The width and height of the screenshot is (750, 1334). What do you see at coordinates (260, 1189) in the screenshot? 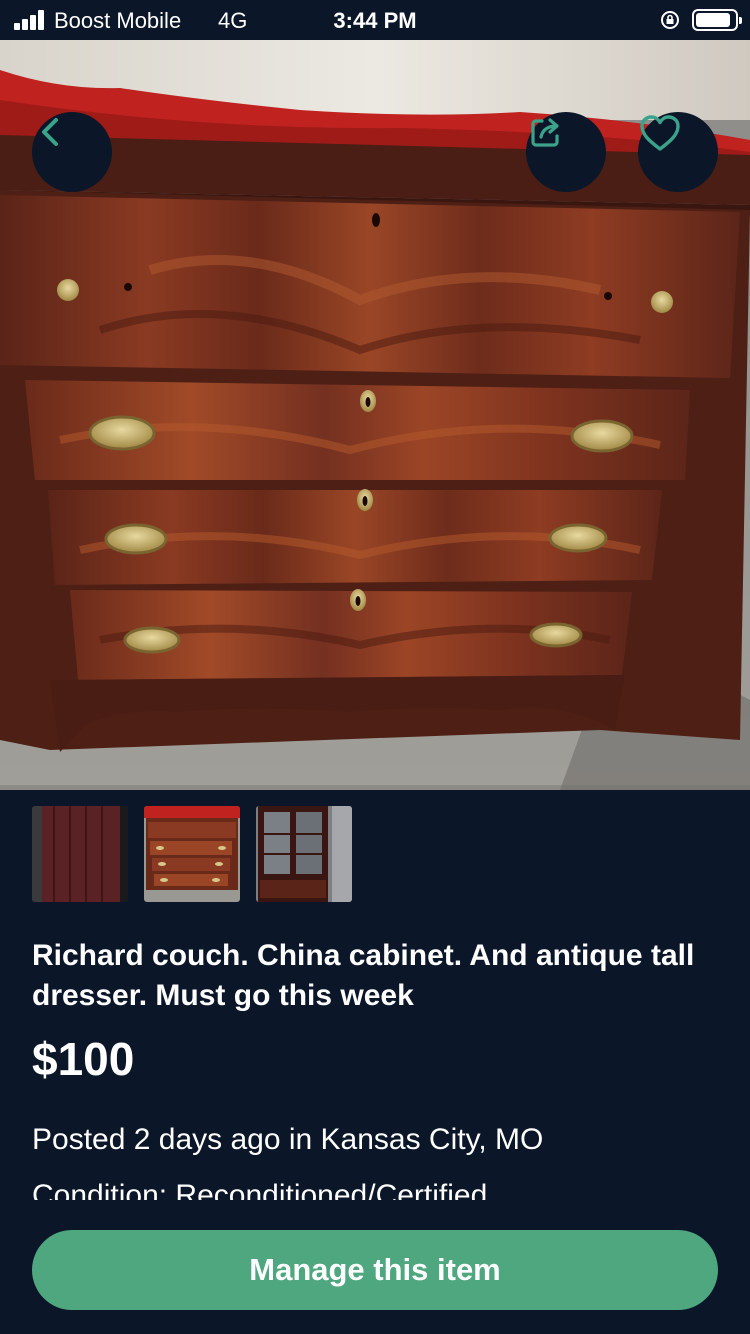
I see `condition-text: Condition: Reconditioned/Certified` at bounding box center [260, 1189].